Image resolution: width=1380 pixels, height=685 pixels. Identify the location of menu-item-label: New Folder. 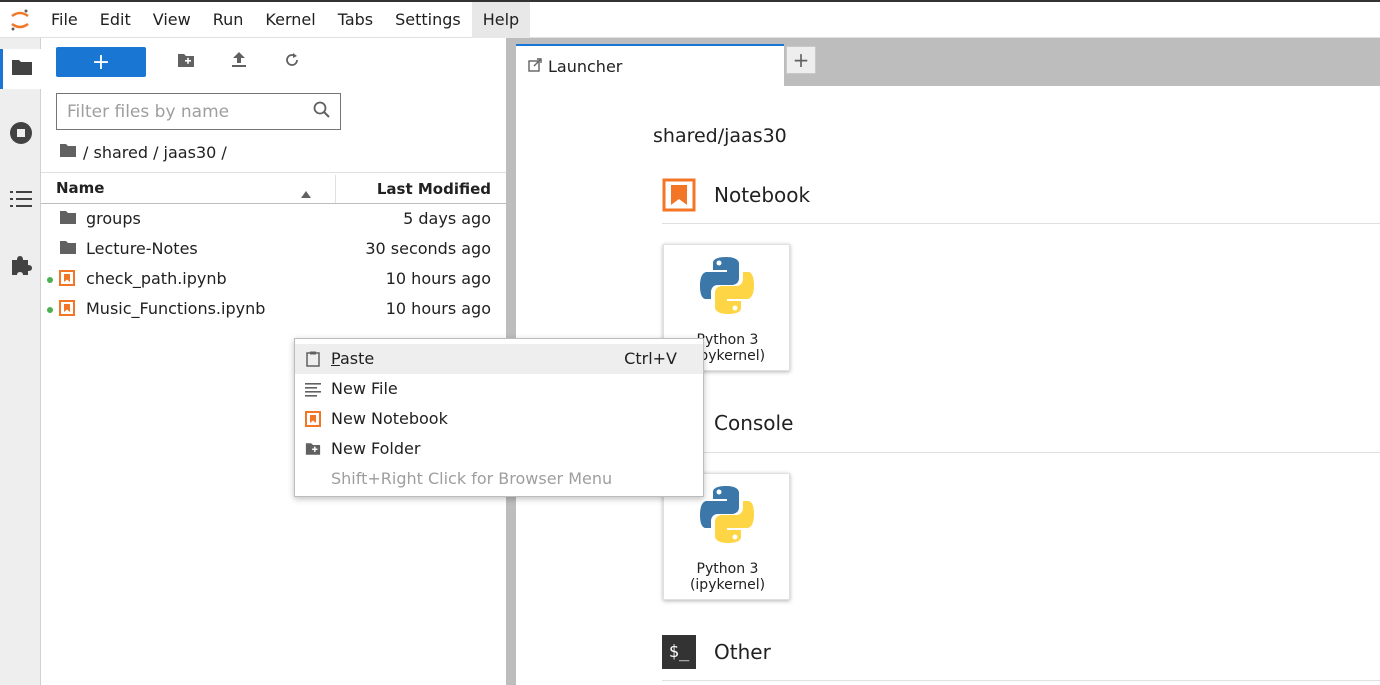
(376, 448).